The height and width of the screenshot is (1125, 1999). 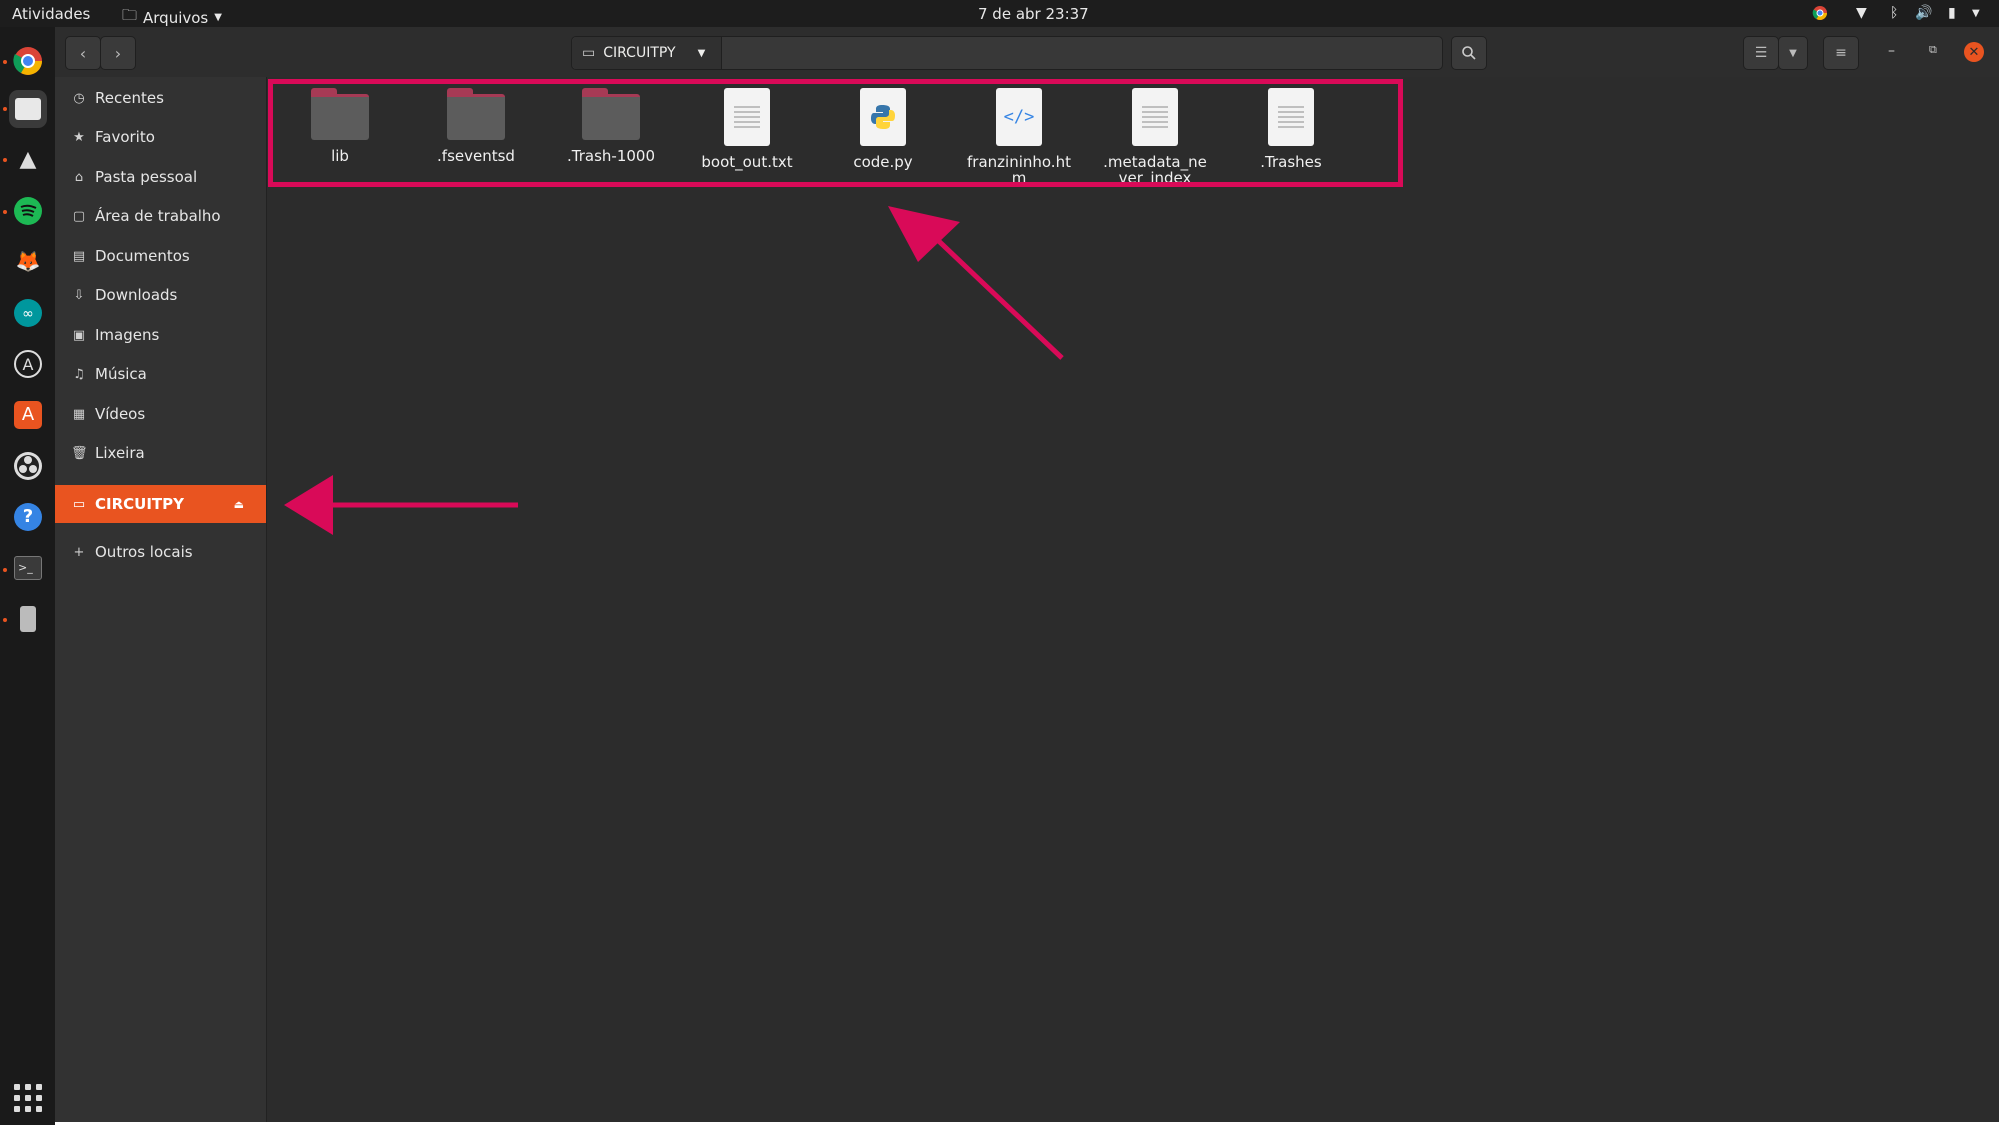 I want to click on arrow-head-icon, so click(x=308, y=505).